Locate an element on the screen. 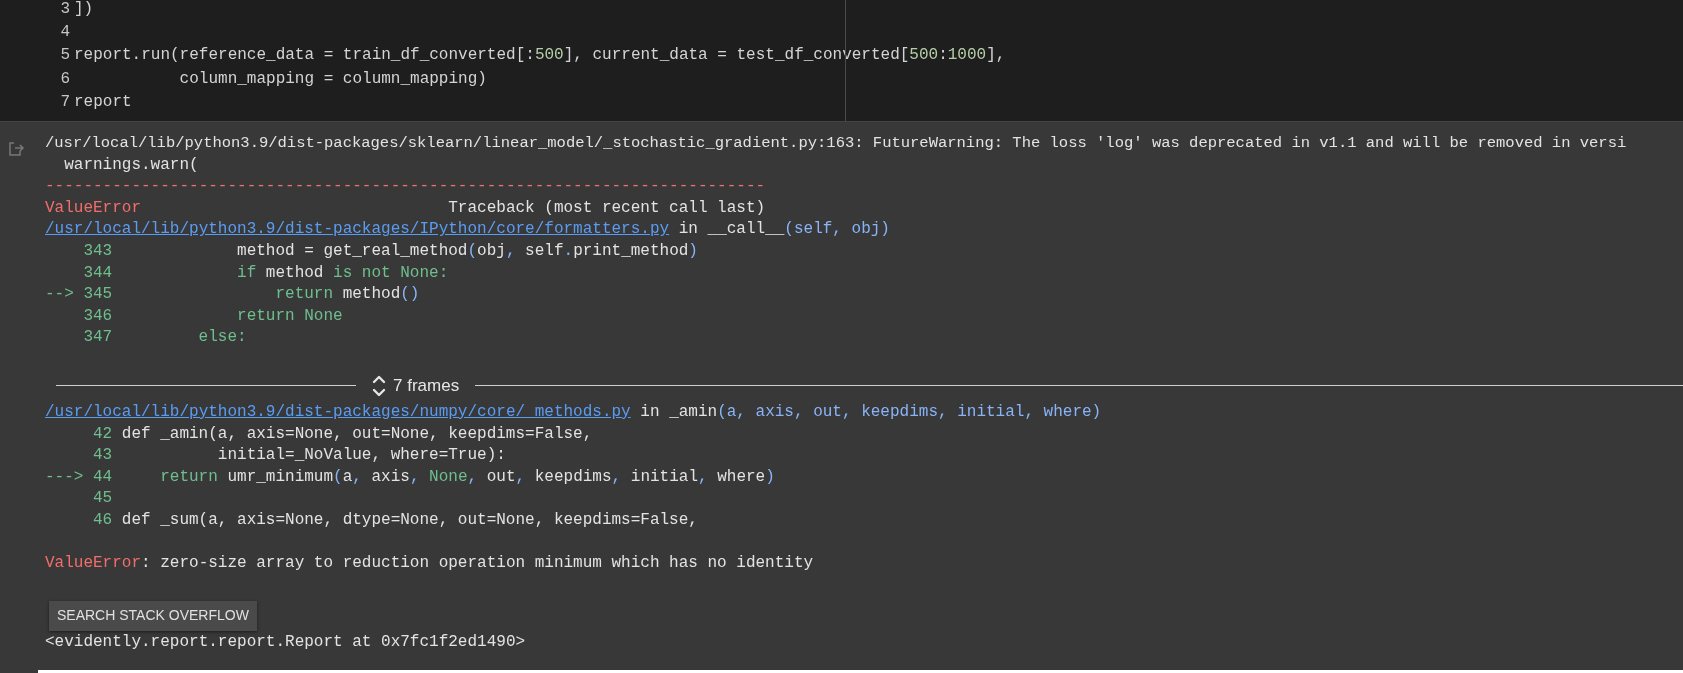 This screenshot has height=673, width=1683. search-stack-overflow-button: SEARCH STACK OVERFLOW is located at coordinates (153, 615).